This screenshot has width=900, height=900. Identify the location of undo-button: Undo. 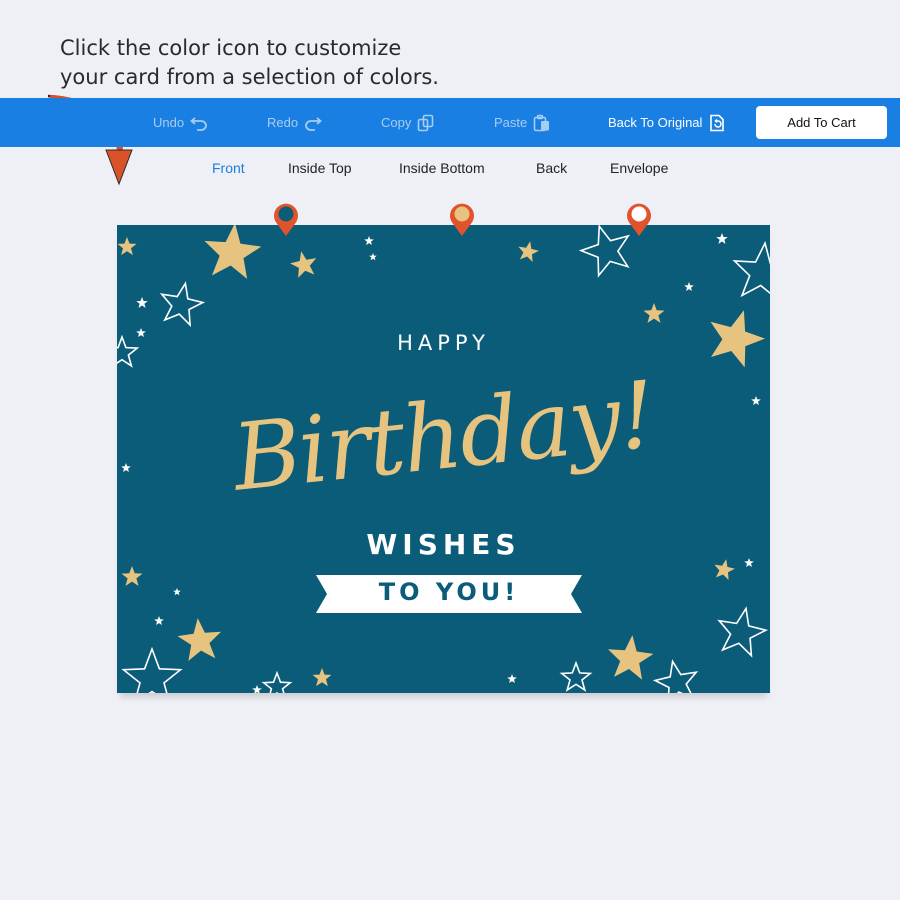
(180, 122).